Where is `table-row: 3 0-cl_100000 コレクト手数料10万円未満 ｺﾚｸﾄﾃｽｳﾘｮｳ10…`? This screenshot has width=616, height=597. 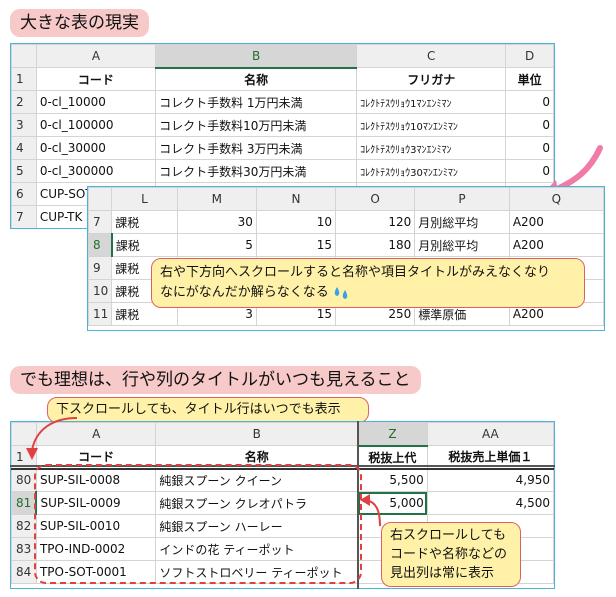 table-row: 3 0-cl_100000 コレクト手数料10万円未満 ｺﾚｸﾄﾃｽｳﾘｮｳ10… is located at coordinates (282, 125).